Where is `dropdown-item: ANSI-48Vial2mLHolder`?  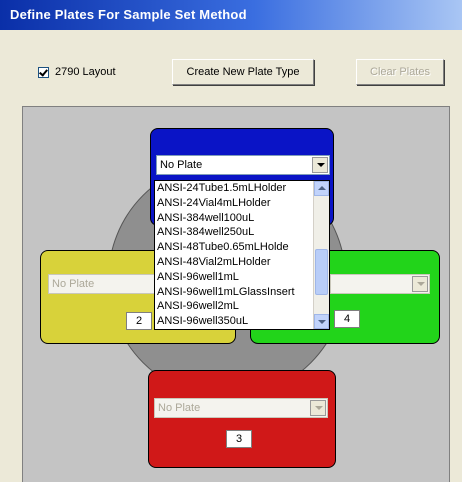
dropdown-item: ANSI-48Vial2mLHolder is located at coordinates (233, 262).